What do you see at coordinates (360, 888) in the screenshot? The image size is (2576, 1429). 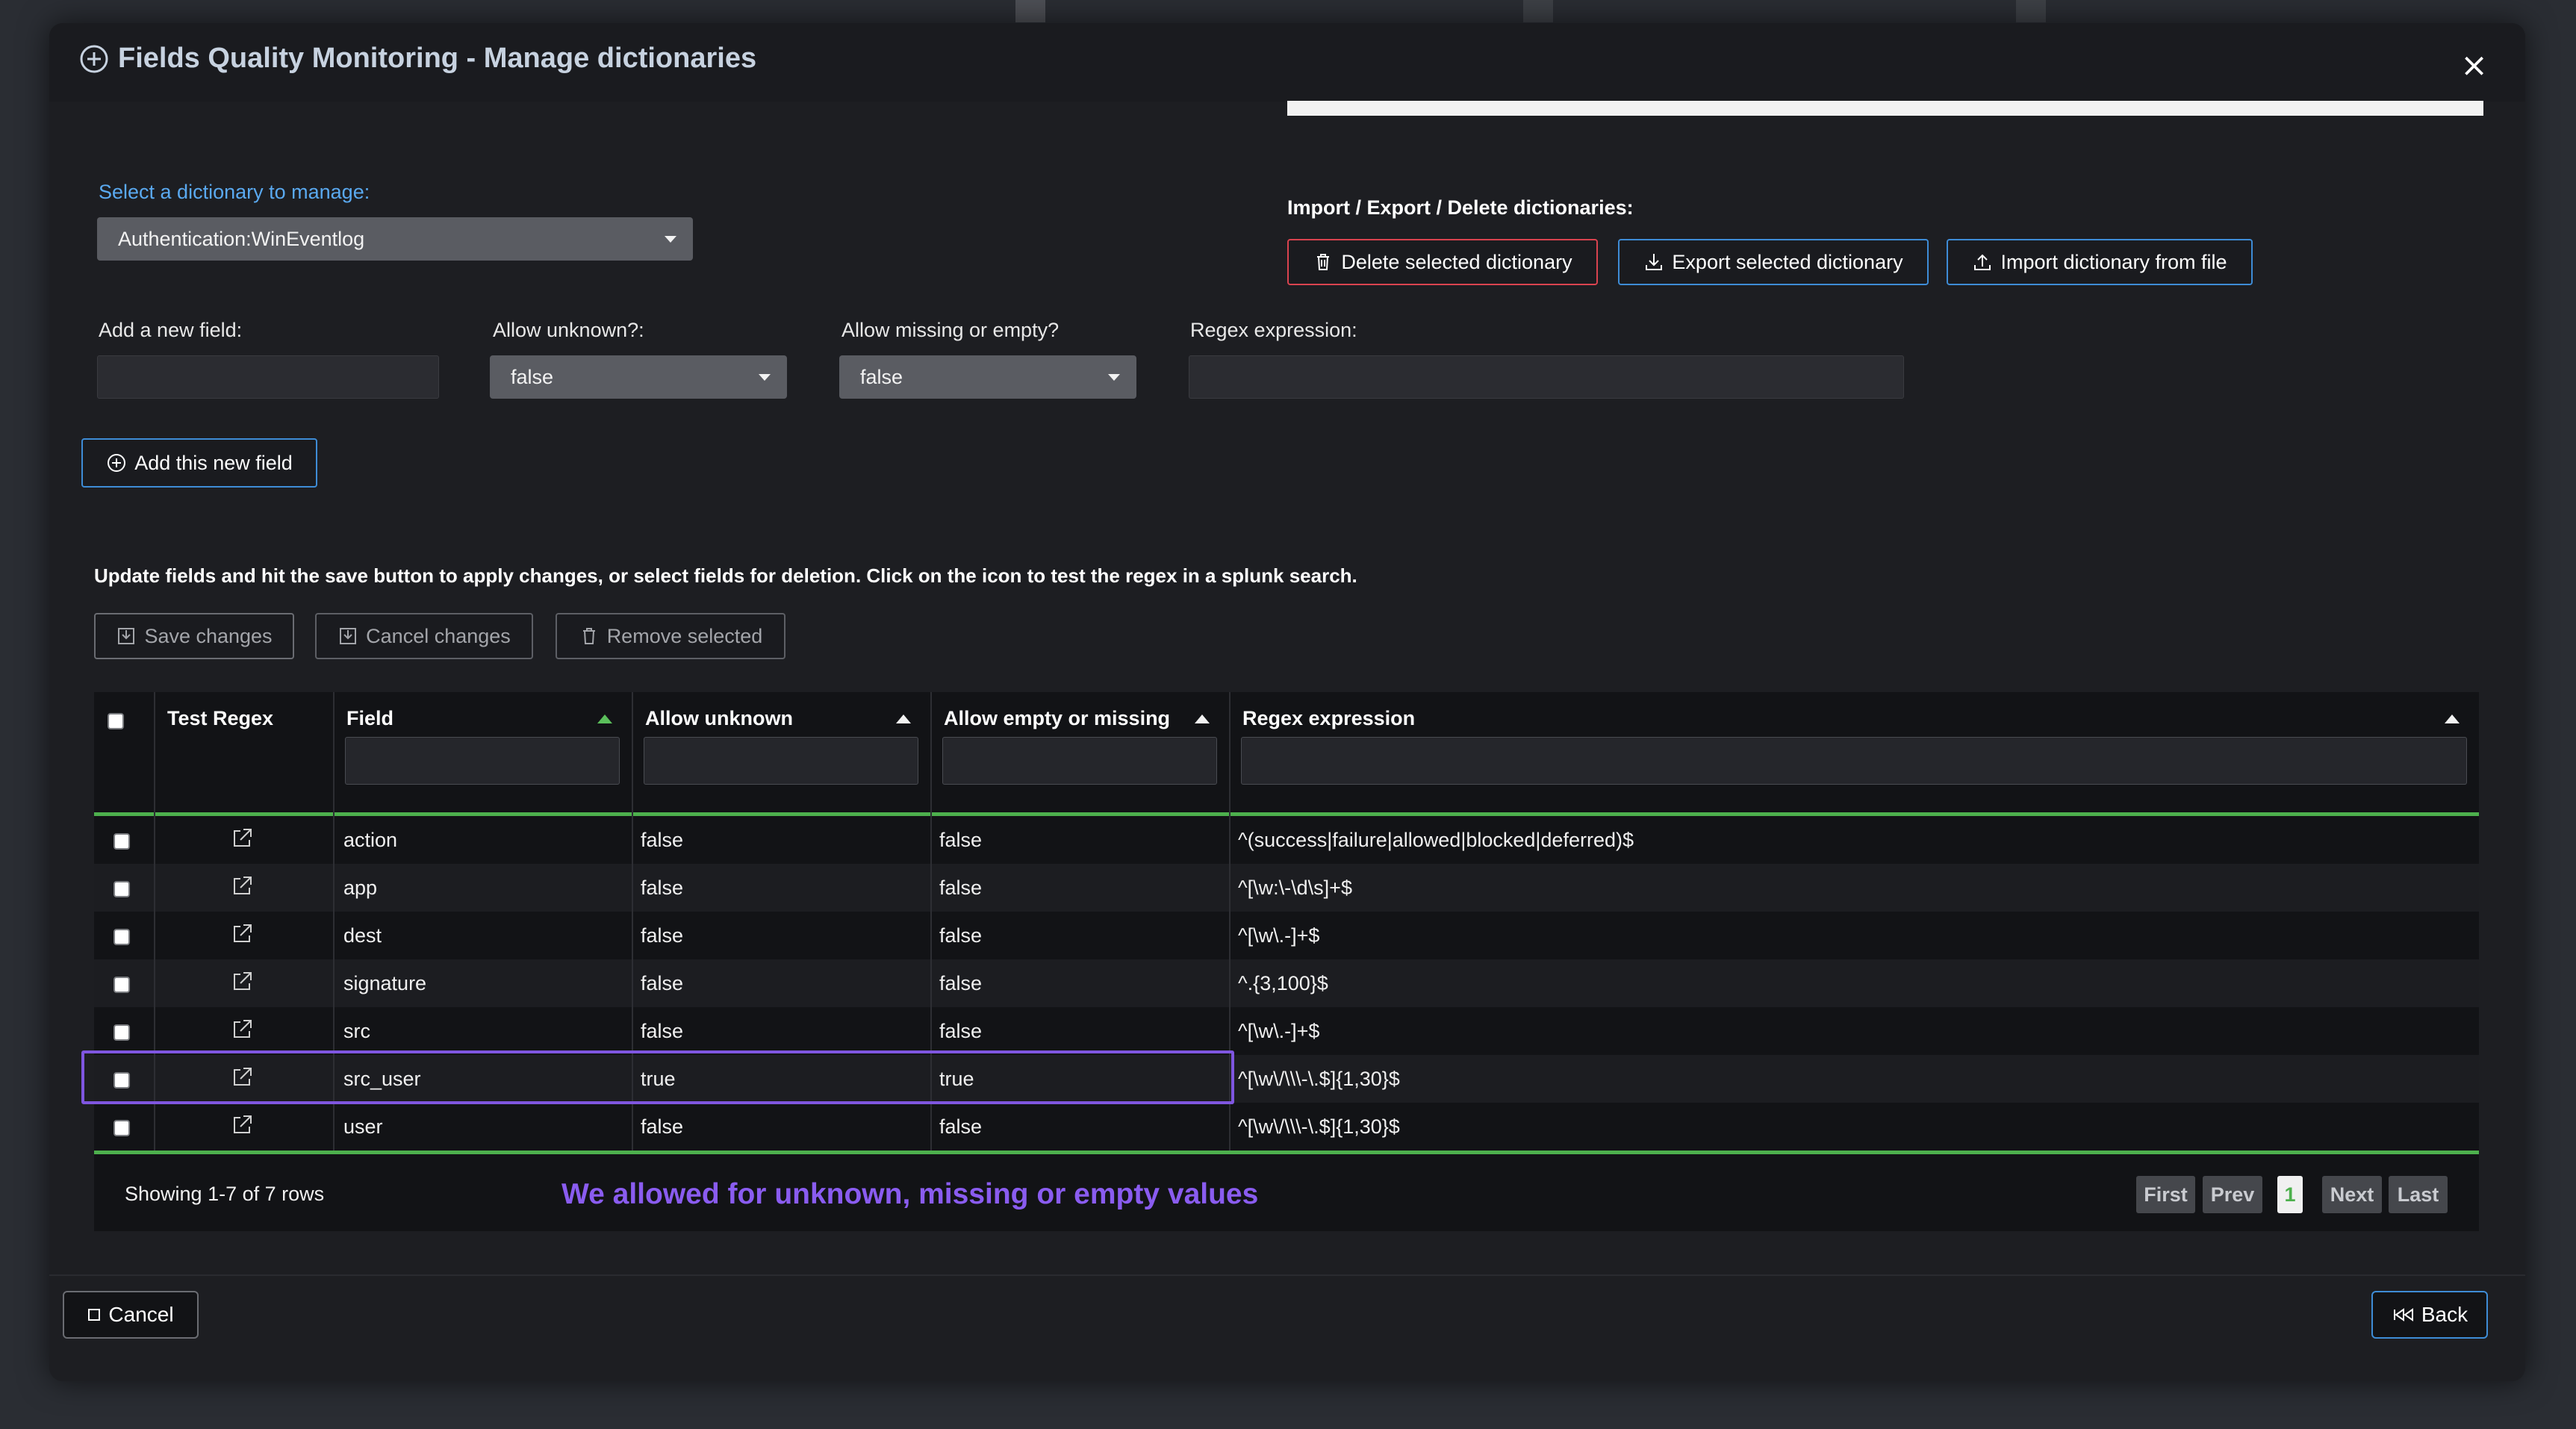 I see `field-cell: app` at bounding box center [360, 888].